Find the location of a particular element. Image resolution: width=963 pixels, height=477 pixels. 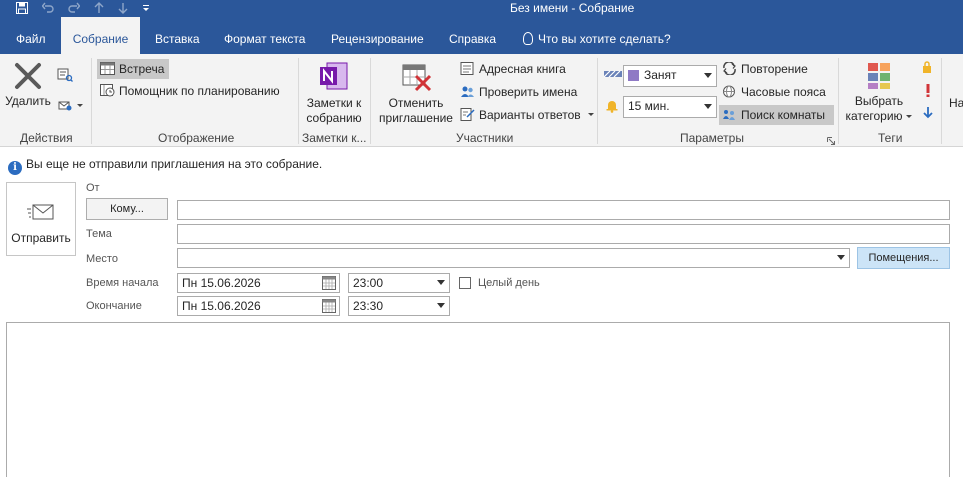

tab-file: Файл is located at coordinates (31, 35).